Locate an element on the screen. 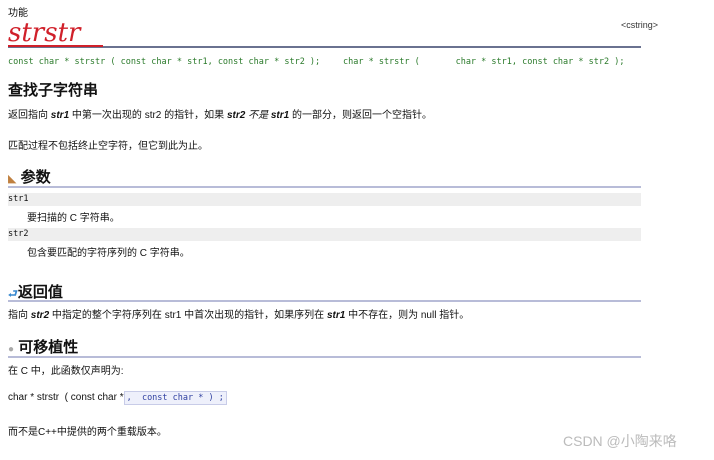  main-heading: 查找子字符串 is located at coordinates (53, 90).